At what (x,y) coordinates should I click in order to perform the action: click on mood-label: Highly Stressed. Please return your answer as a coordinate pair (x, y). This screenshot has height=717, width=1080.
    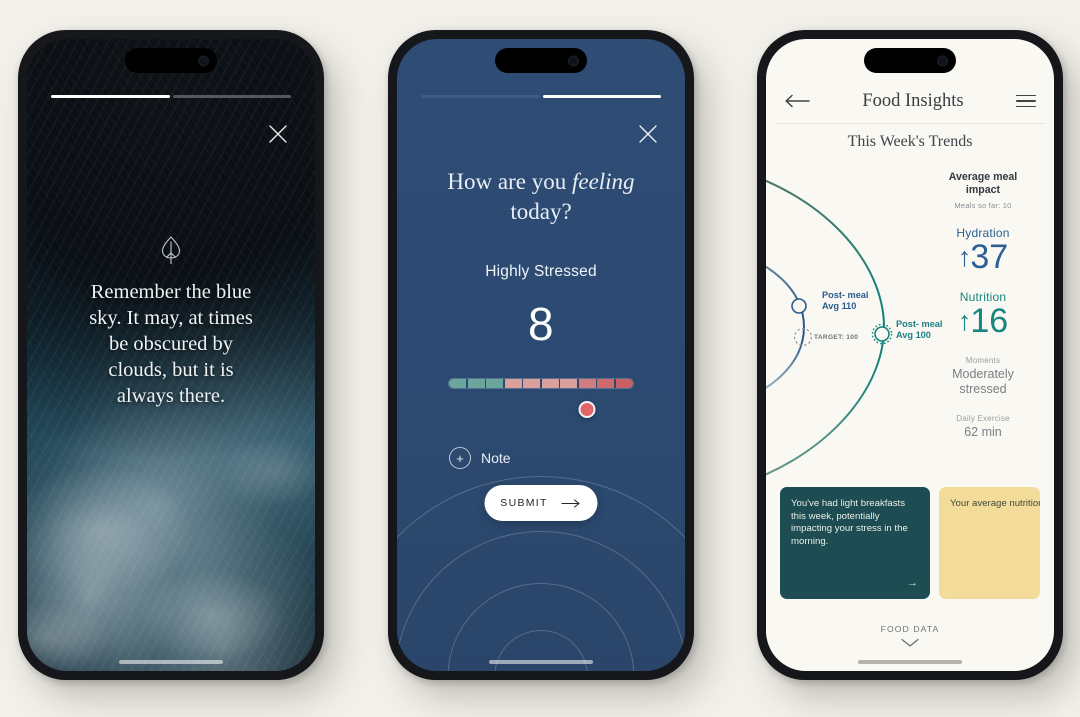
    Looking at the image, I should click on (541, 271).